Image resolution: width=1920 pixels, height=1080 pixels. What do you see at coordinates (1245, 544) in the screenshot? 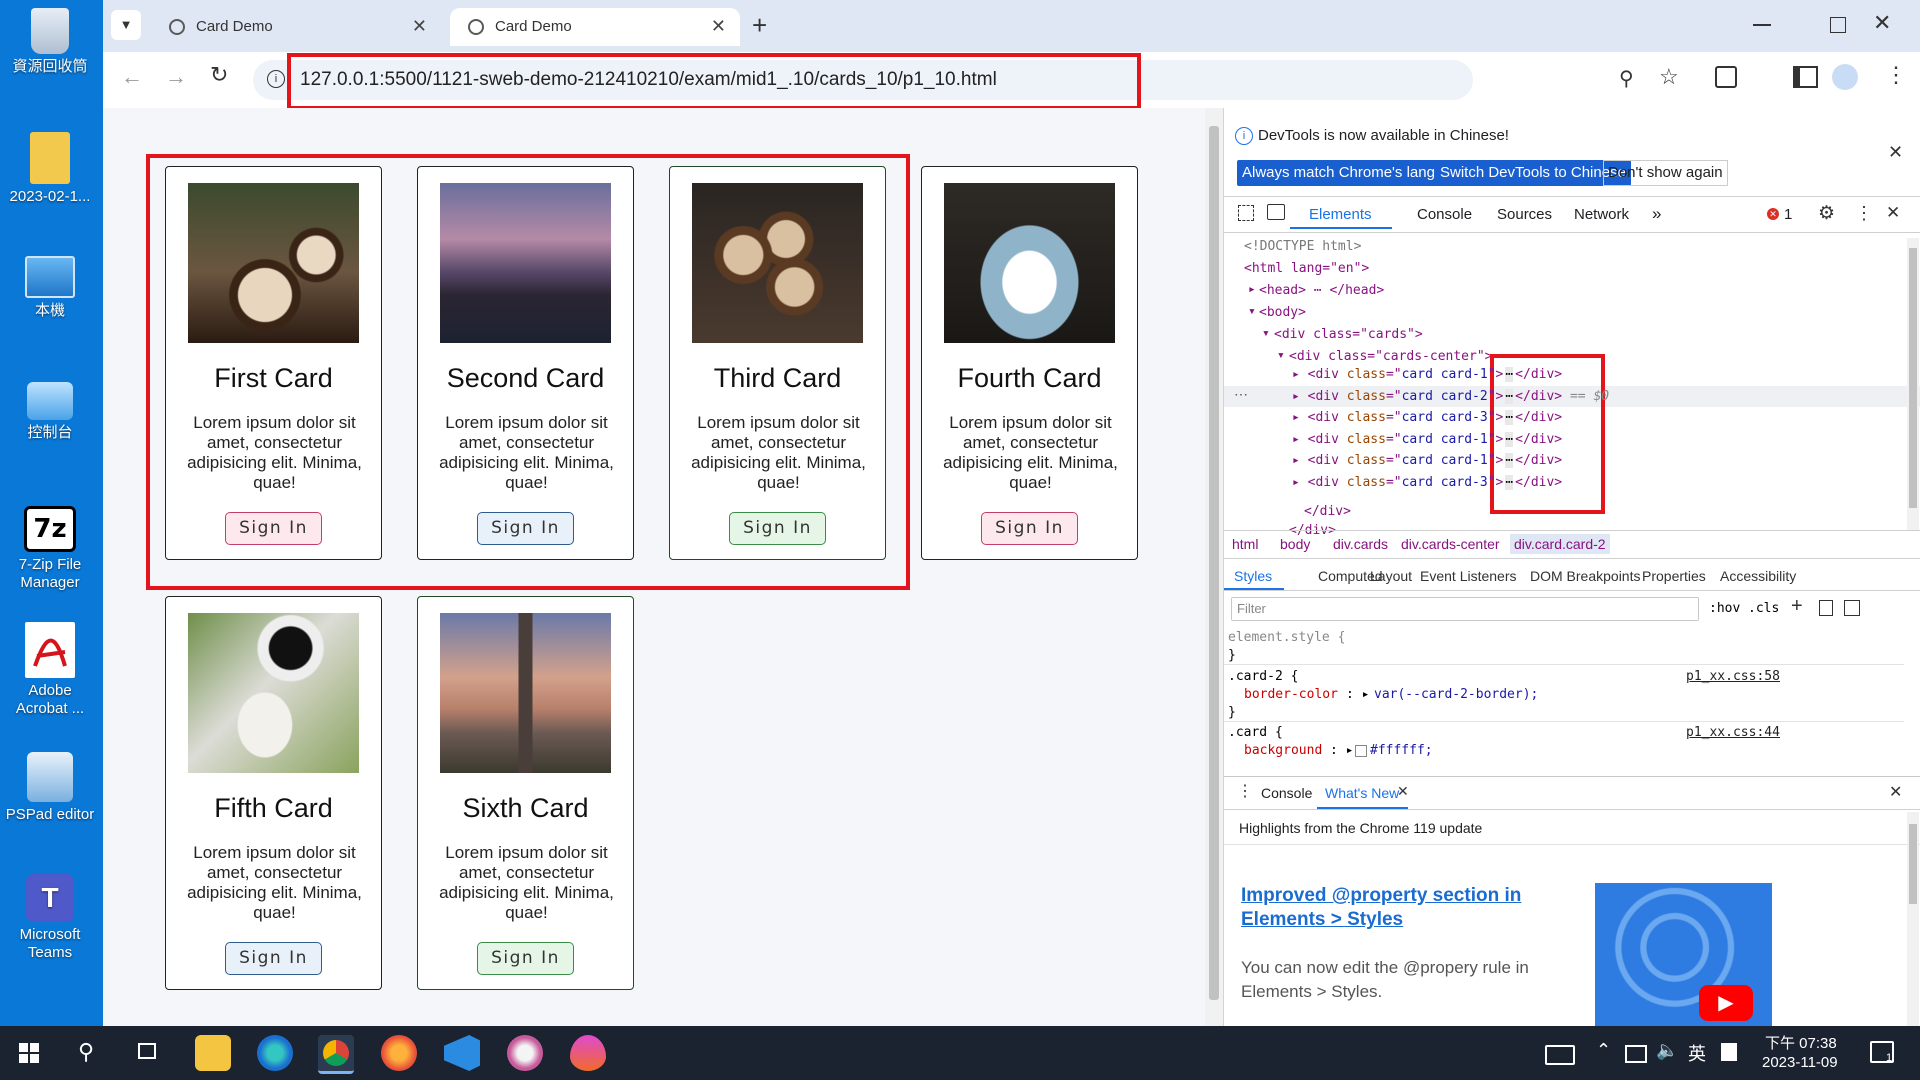
I see `breadcrumb-item: html` at bounding box center [1245, 544].